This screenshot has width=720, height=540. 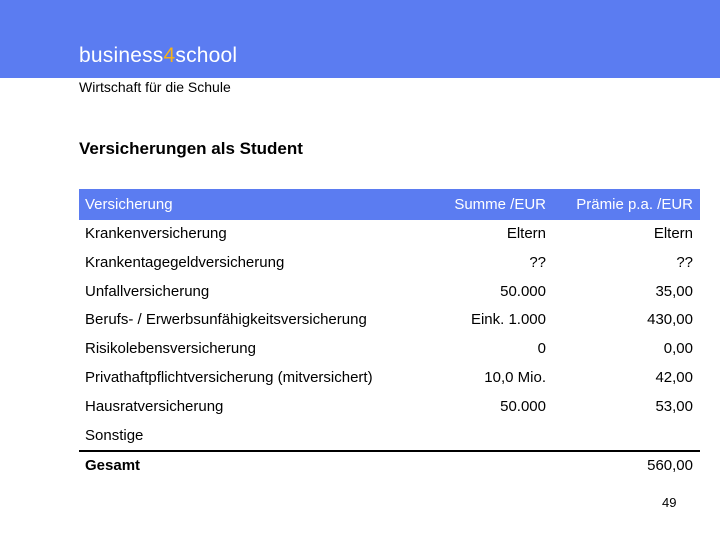 What do you see at coordinates (155, 87) in the screenshot?
I see `tagline: Wirtschaft für die Schule` at bounding box center [155, 87].